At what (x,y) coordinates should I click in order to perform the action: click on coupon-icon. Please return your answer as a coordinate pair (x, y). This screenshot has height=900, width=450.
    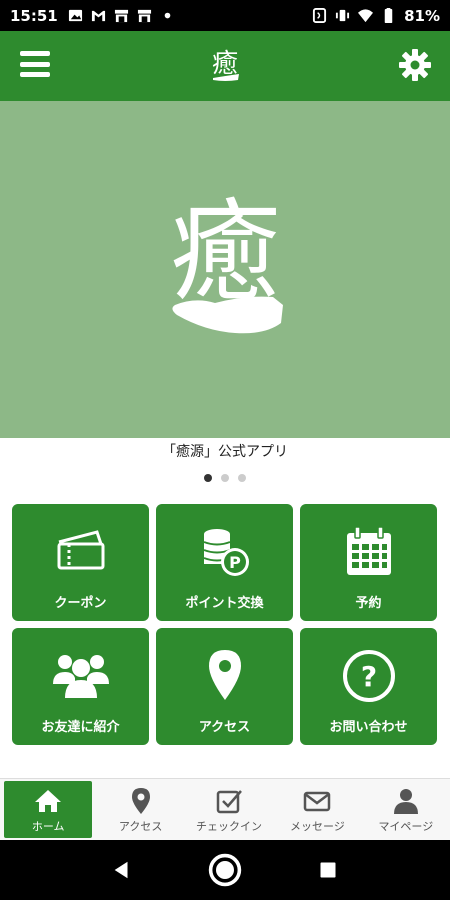
    Looking at the image, I should click on (81, 552).